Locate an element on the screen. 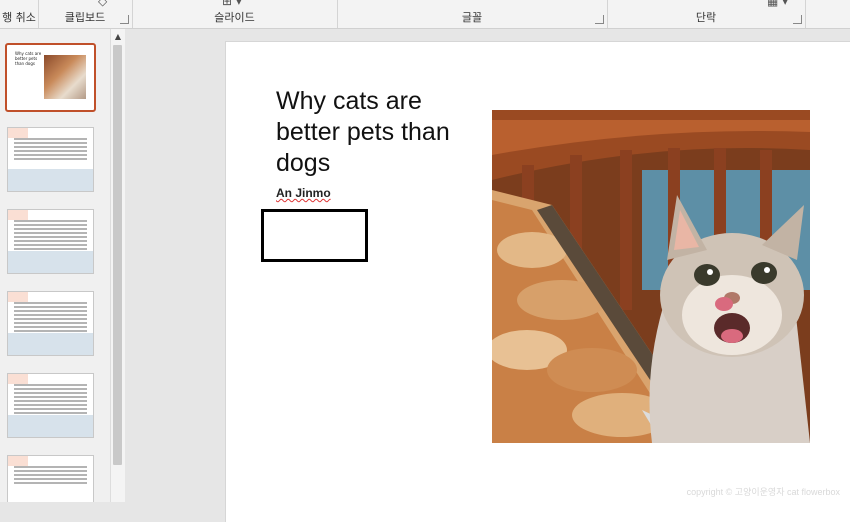  smartart-icon: ▦ ▾ is located at coordinates (777, 4).